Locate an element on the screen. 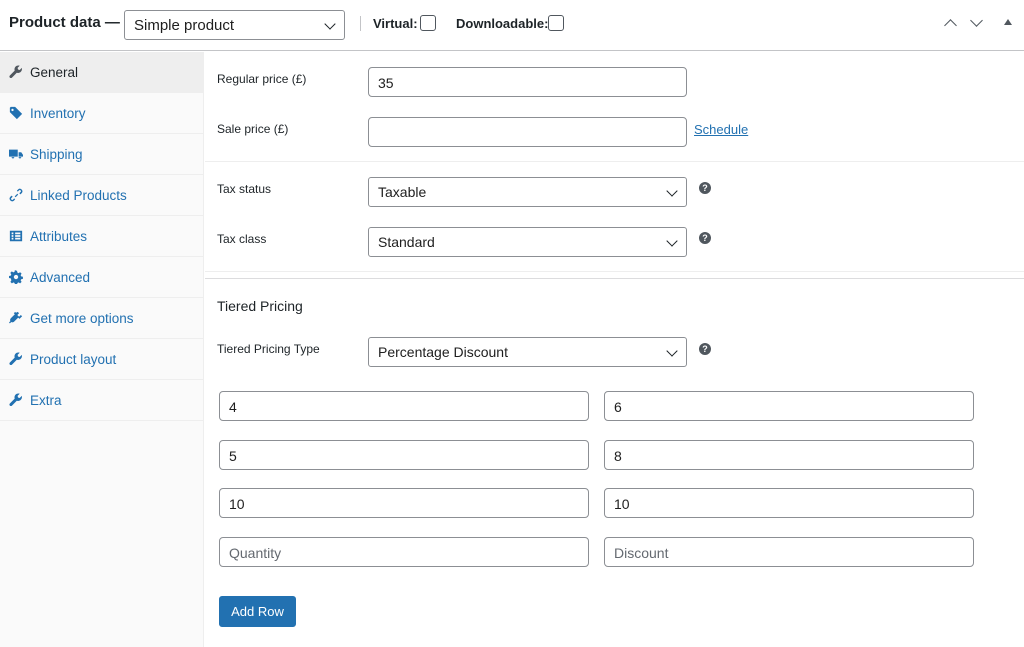 This screenshot has width=1024, height=647. tab-product-layout: Product layout is located at coordinates (102, 359).